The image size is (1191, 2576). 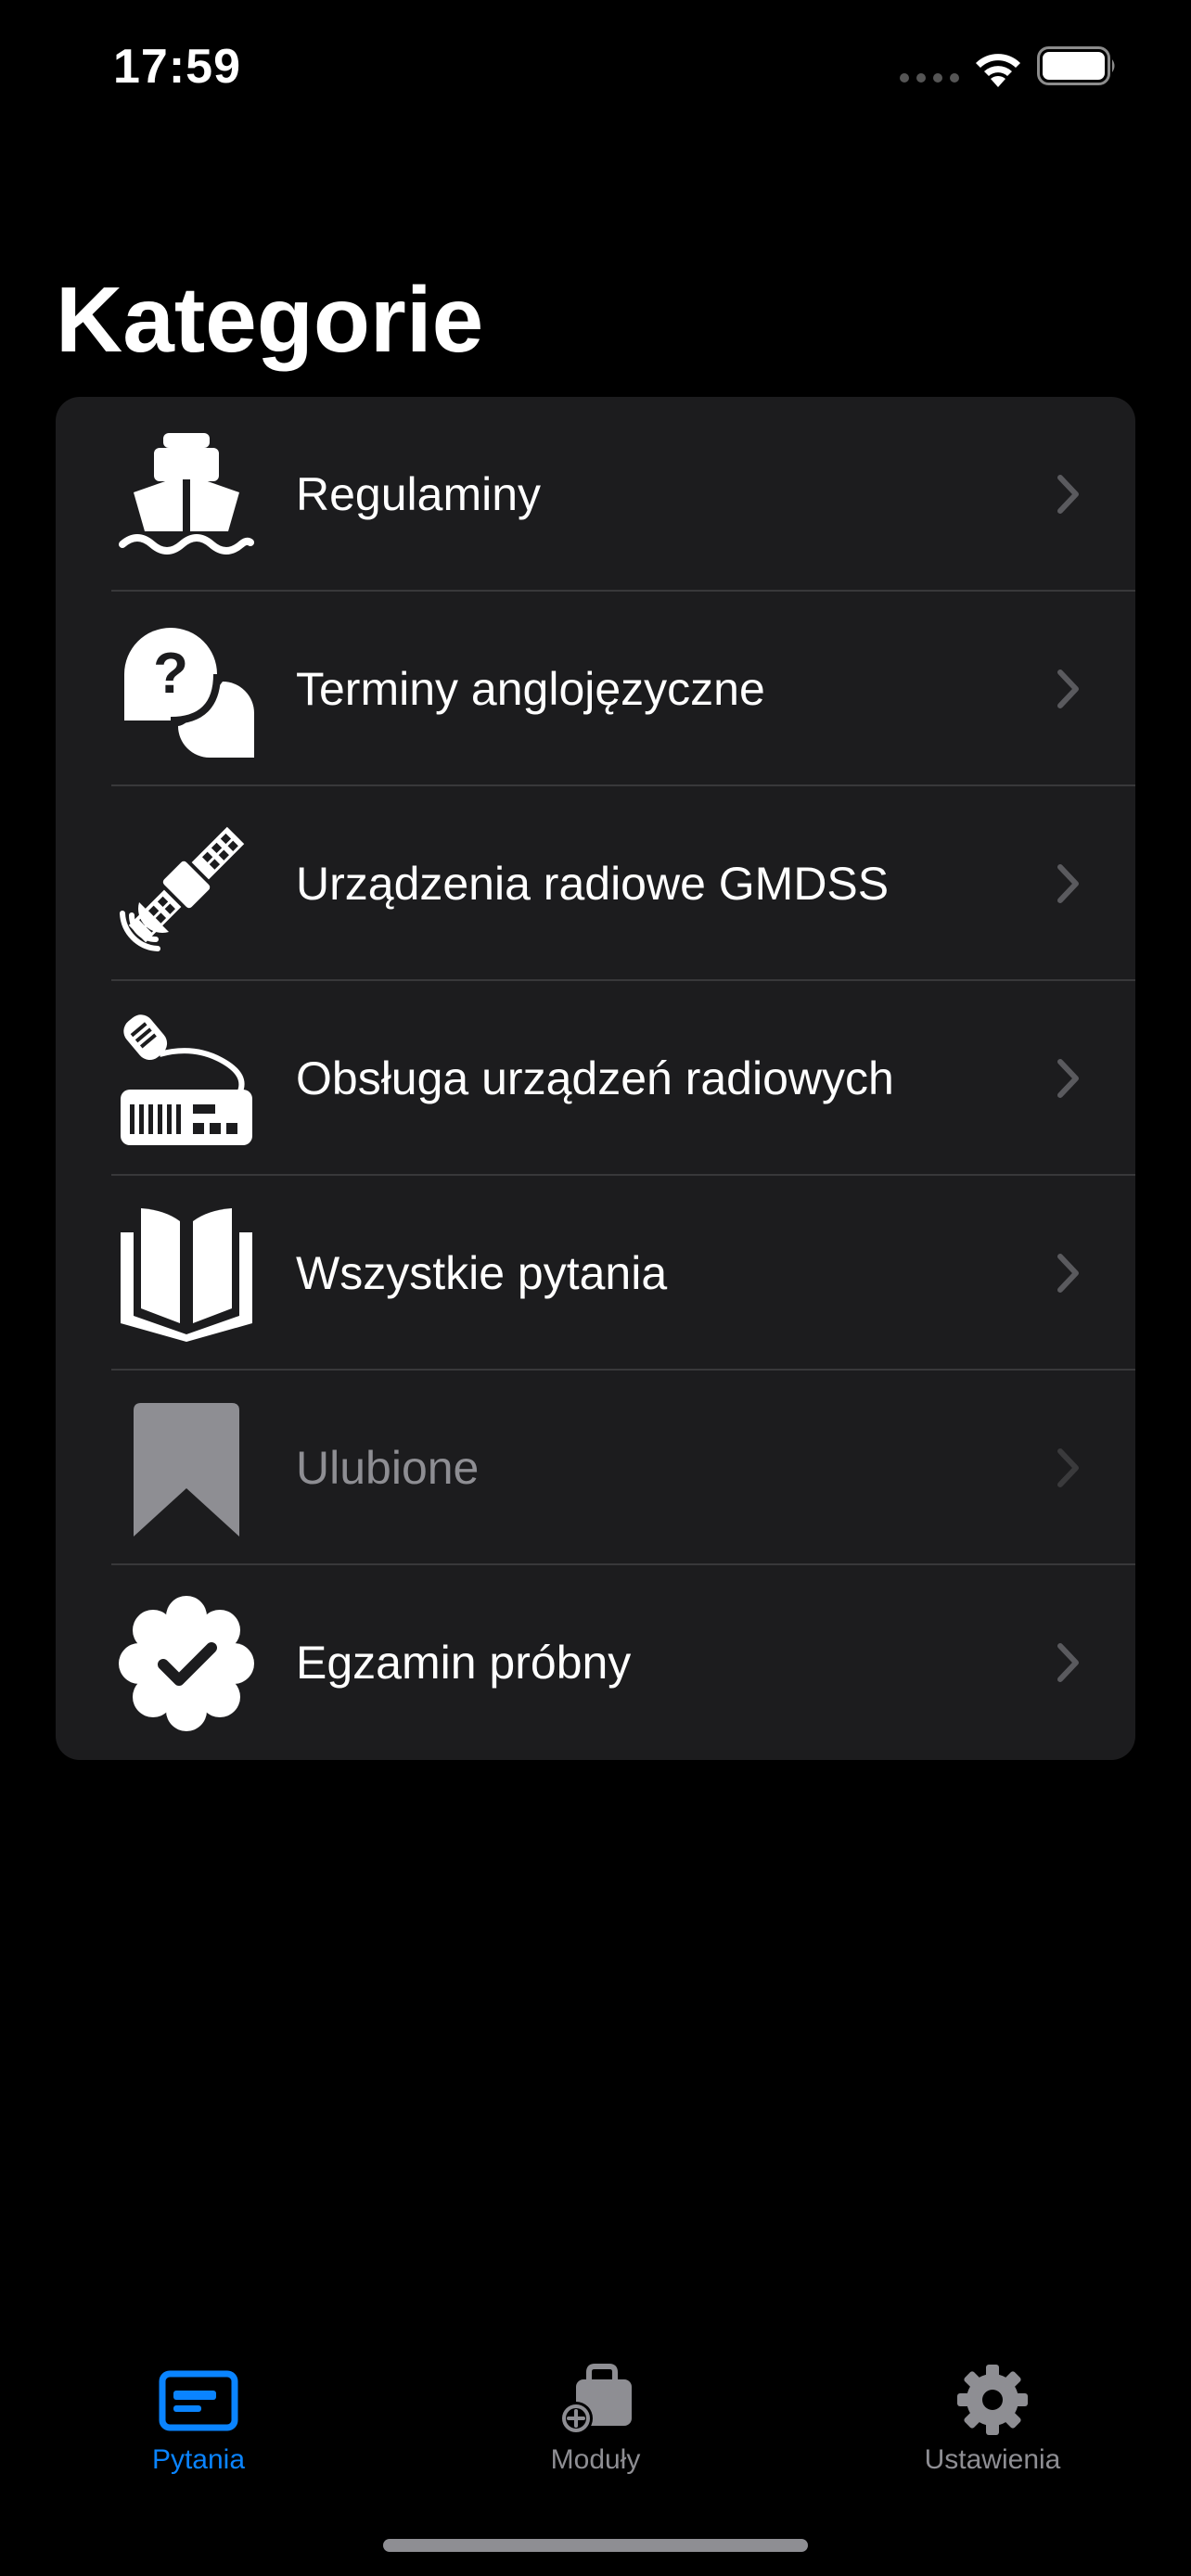 What do you see at coordinates (992, 2460) in the screenshot?
I see `tab-label: Ustawienia` at bounding box center [992, 2460].